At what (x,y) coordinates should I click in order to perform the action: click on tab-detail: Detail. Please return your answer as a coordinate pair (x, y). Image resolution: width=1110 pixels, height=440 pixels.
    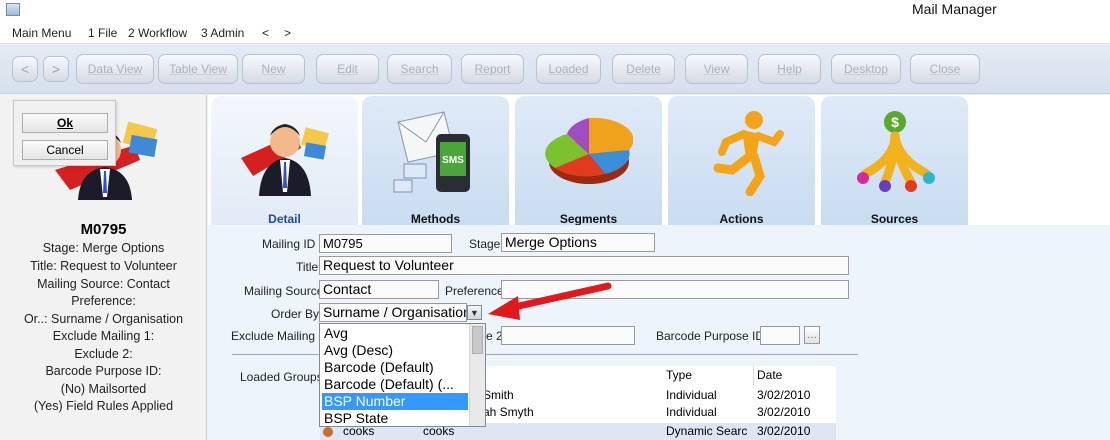
    Looking at the image, I should click on (284, 161).